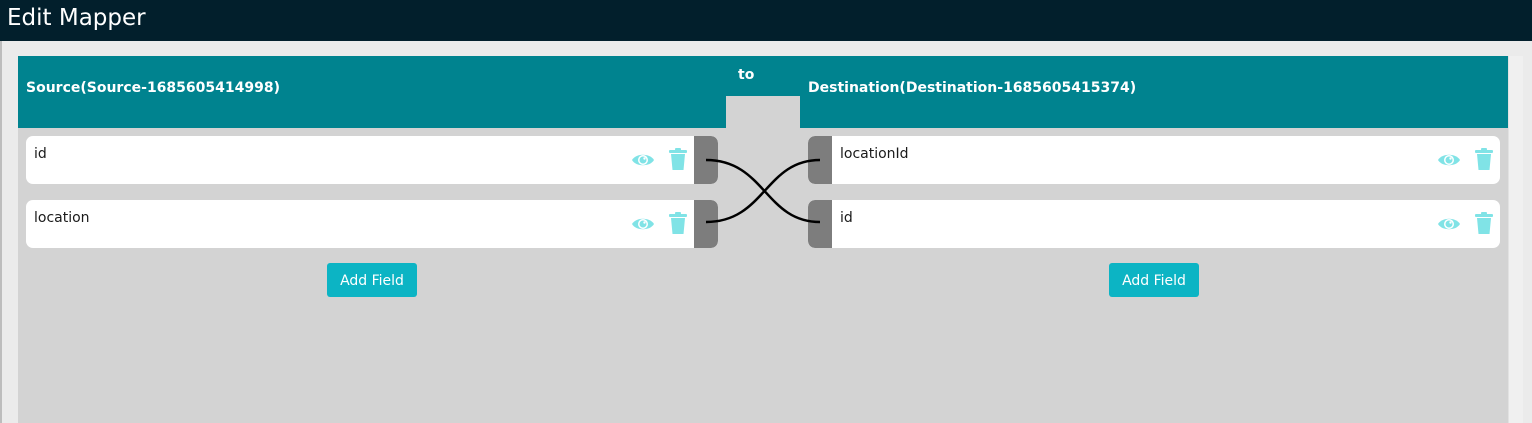 The image size is (1532, 423). What do you see at coordinates (40, 154) in the screenshot?
I see `source-field-label: id` at bounding box center [40, 154].